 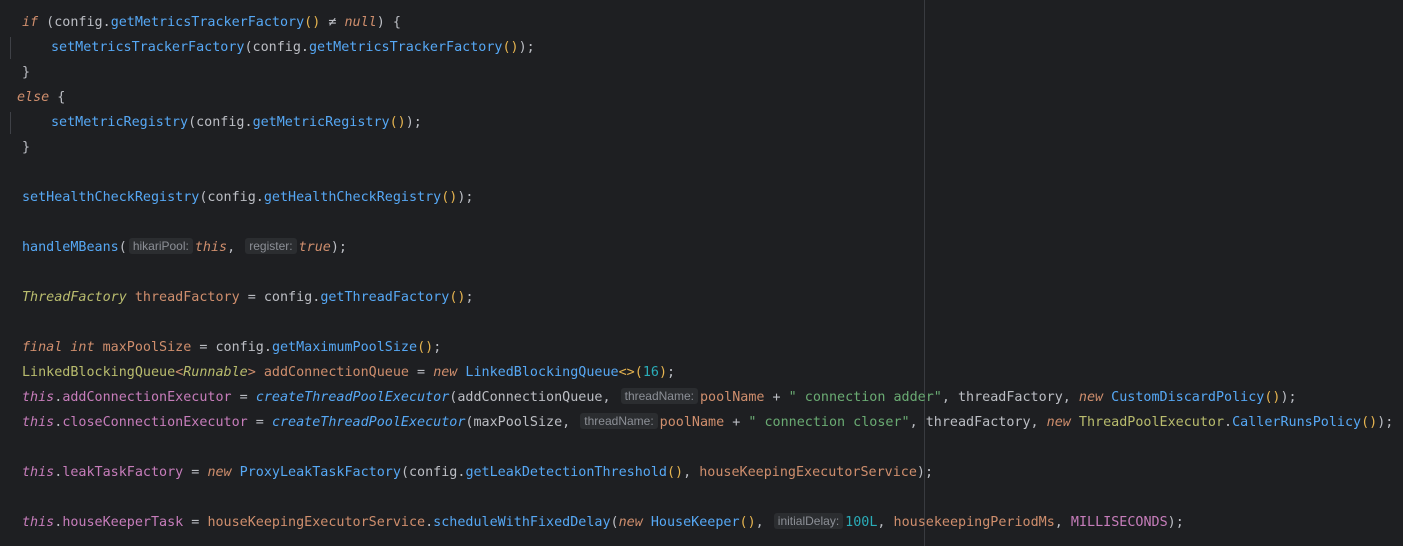 I want to click on code-line: else {, so click(x=41, y=98).